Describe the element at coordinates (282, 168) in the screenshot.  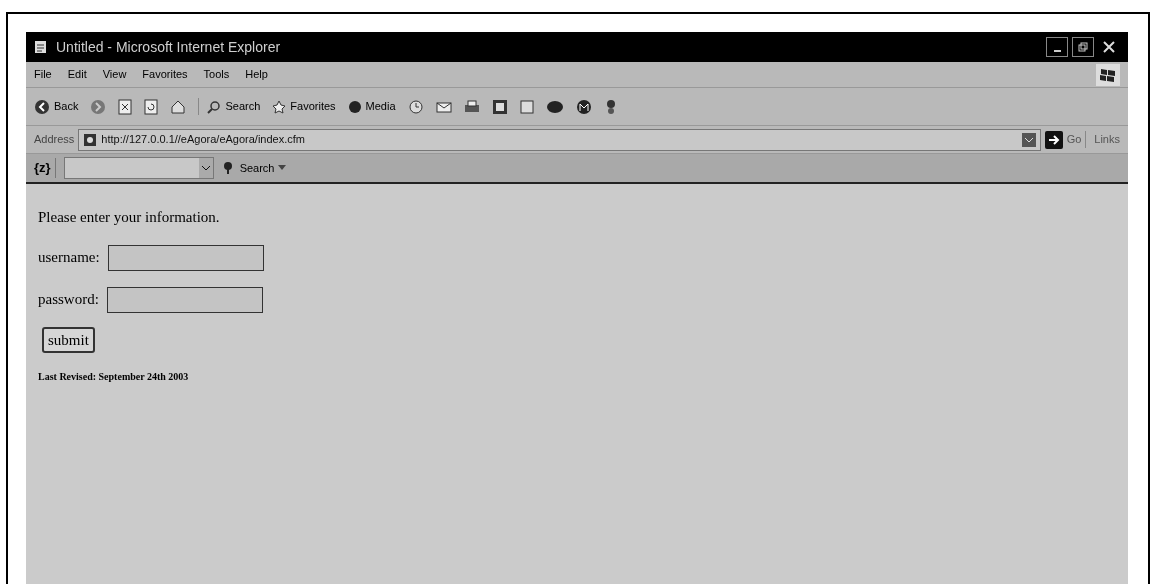
I see `caret-icon` at that location.